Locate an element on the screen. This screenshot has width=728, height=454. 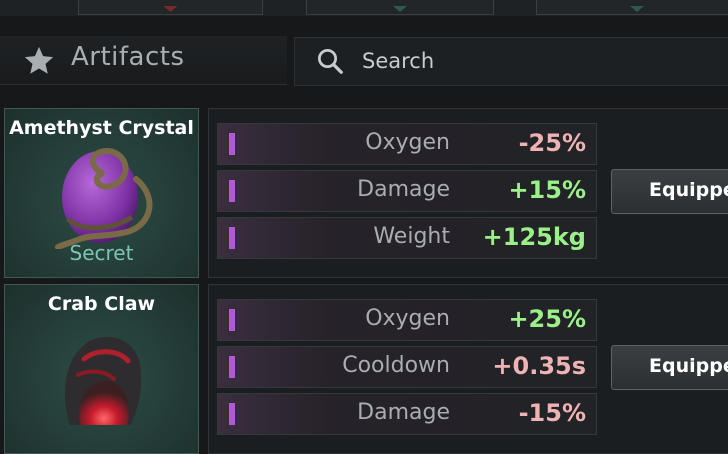
stat-row: Damage +15% is located at coordinates (407, 191).